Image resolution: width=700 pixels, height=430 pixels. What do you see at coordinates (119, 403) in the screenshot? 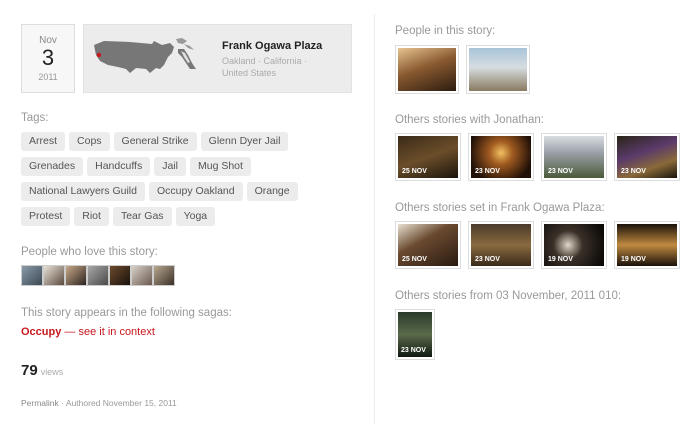
I see `authored-date: · Authored November 15, 2011` at bounding box center [119, 403].